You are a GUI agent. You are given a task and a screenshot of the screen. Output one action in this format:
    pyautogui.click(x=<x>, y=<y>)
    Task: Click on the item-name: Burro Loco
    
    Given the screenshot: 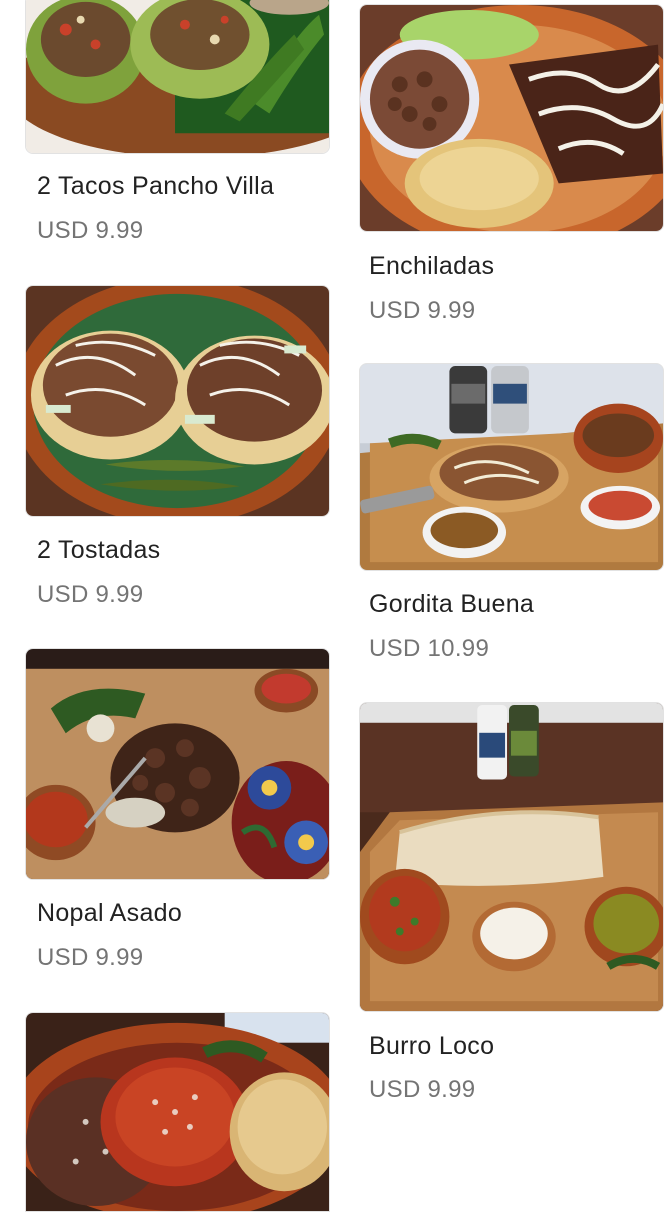 What is the action you would take?
    pyautogui.click(x=432, y=1046)
    